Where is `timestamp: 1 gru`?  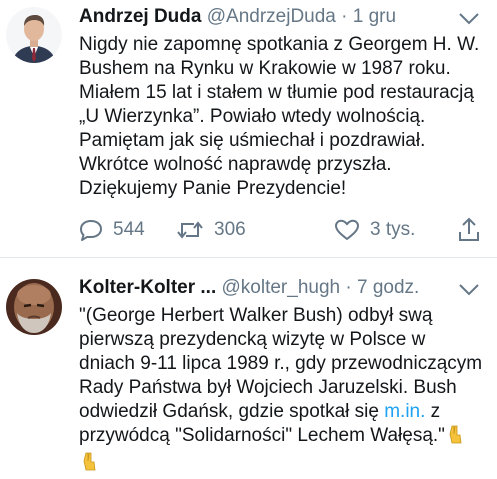 timestamp: 1 gru is located at coordinates (374, 16).